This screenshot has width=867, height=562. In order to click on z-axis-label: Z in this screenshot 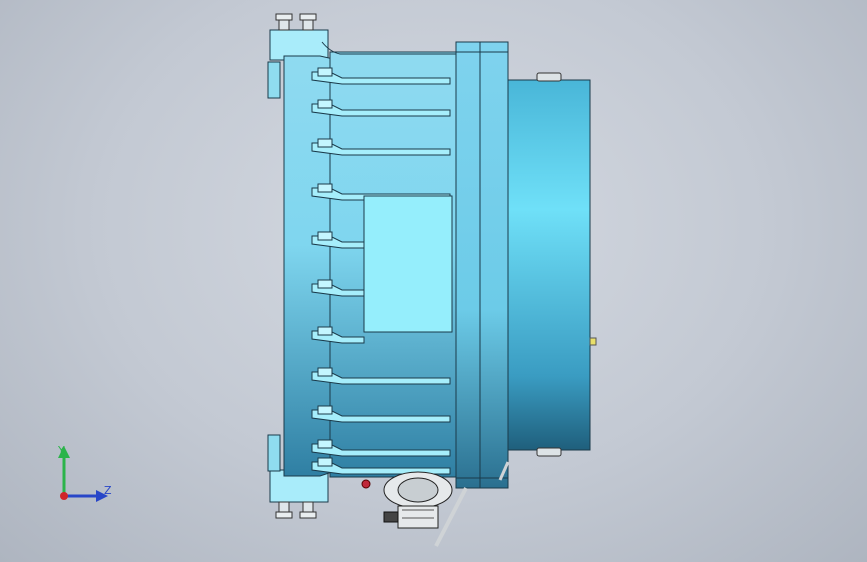, I will do `click(108, 490)`.